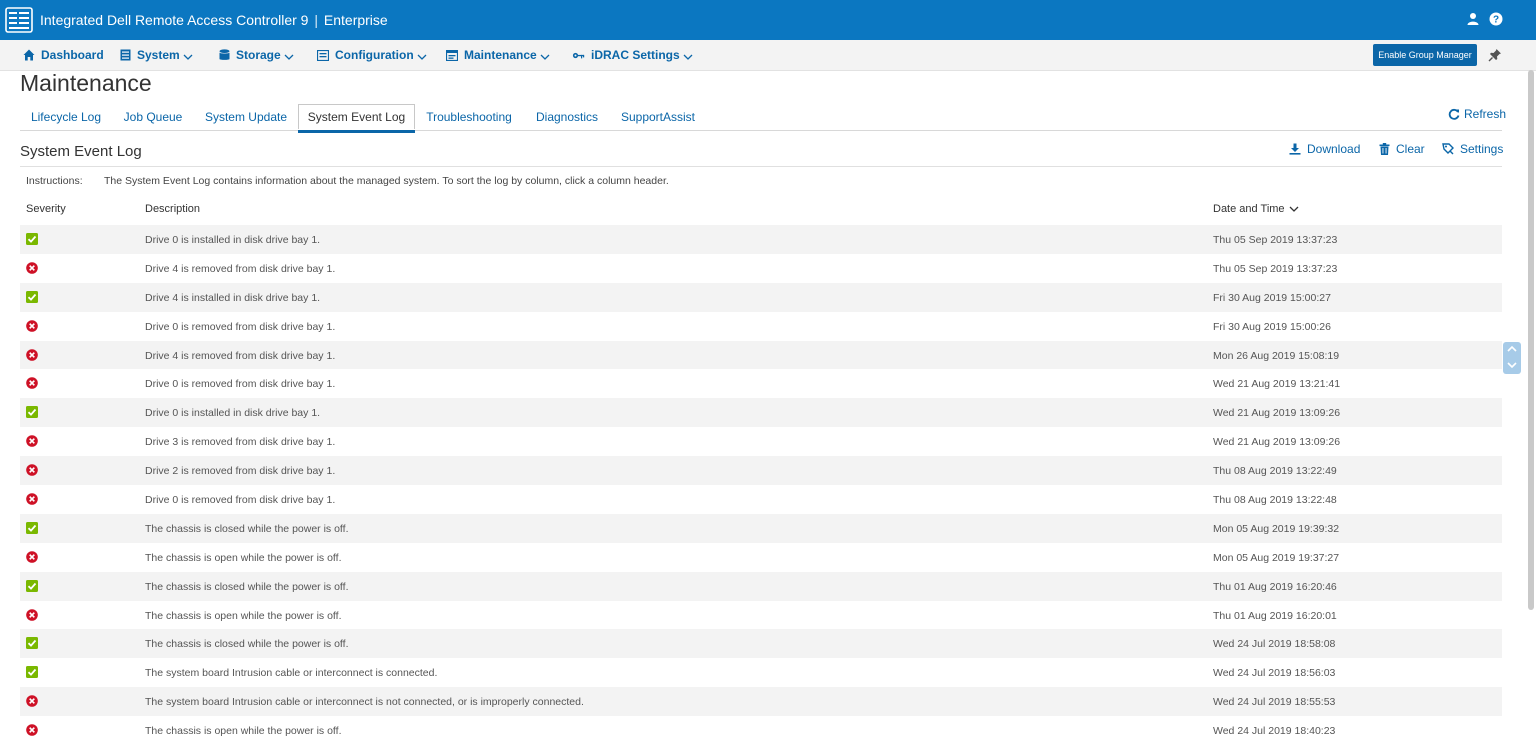 The height and width of the screenshot is (750, 1536). What do you see at coordinates (1531, 340) in the screenshot?
I see `vertical-scrollbar` at bounding box center [1531, 340].